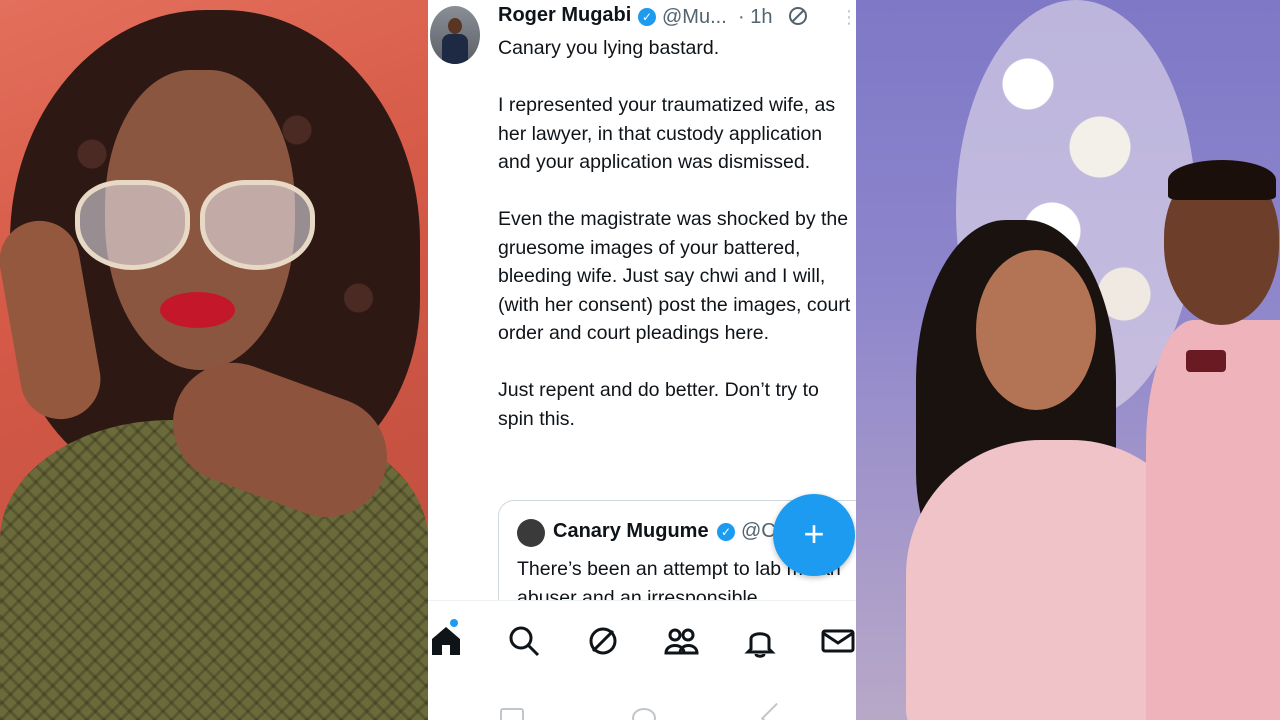 This screenshot has height=720, width=1280. Describe the element at coordinates (1222, 180) in the screenshot. I see `groom-hair` at that location.